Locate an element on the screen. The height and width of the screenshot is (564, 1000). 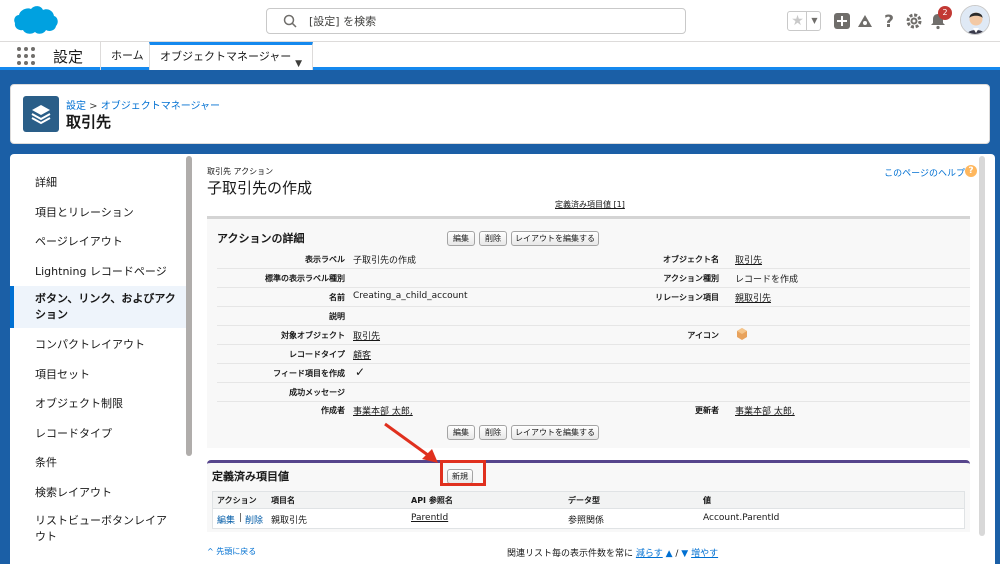
field-label: リレーション項目 is located at coordinates (687, 297).